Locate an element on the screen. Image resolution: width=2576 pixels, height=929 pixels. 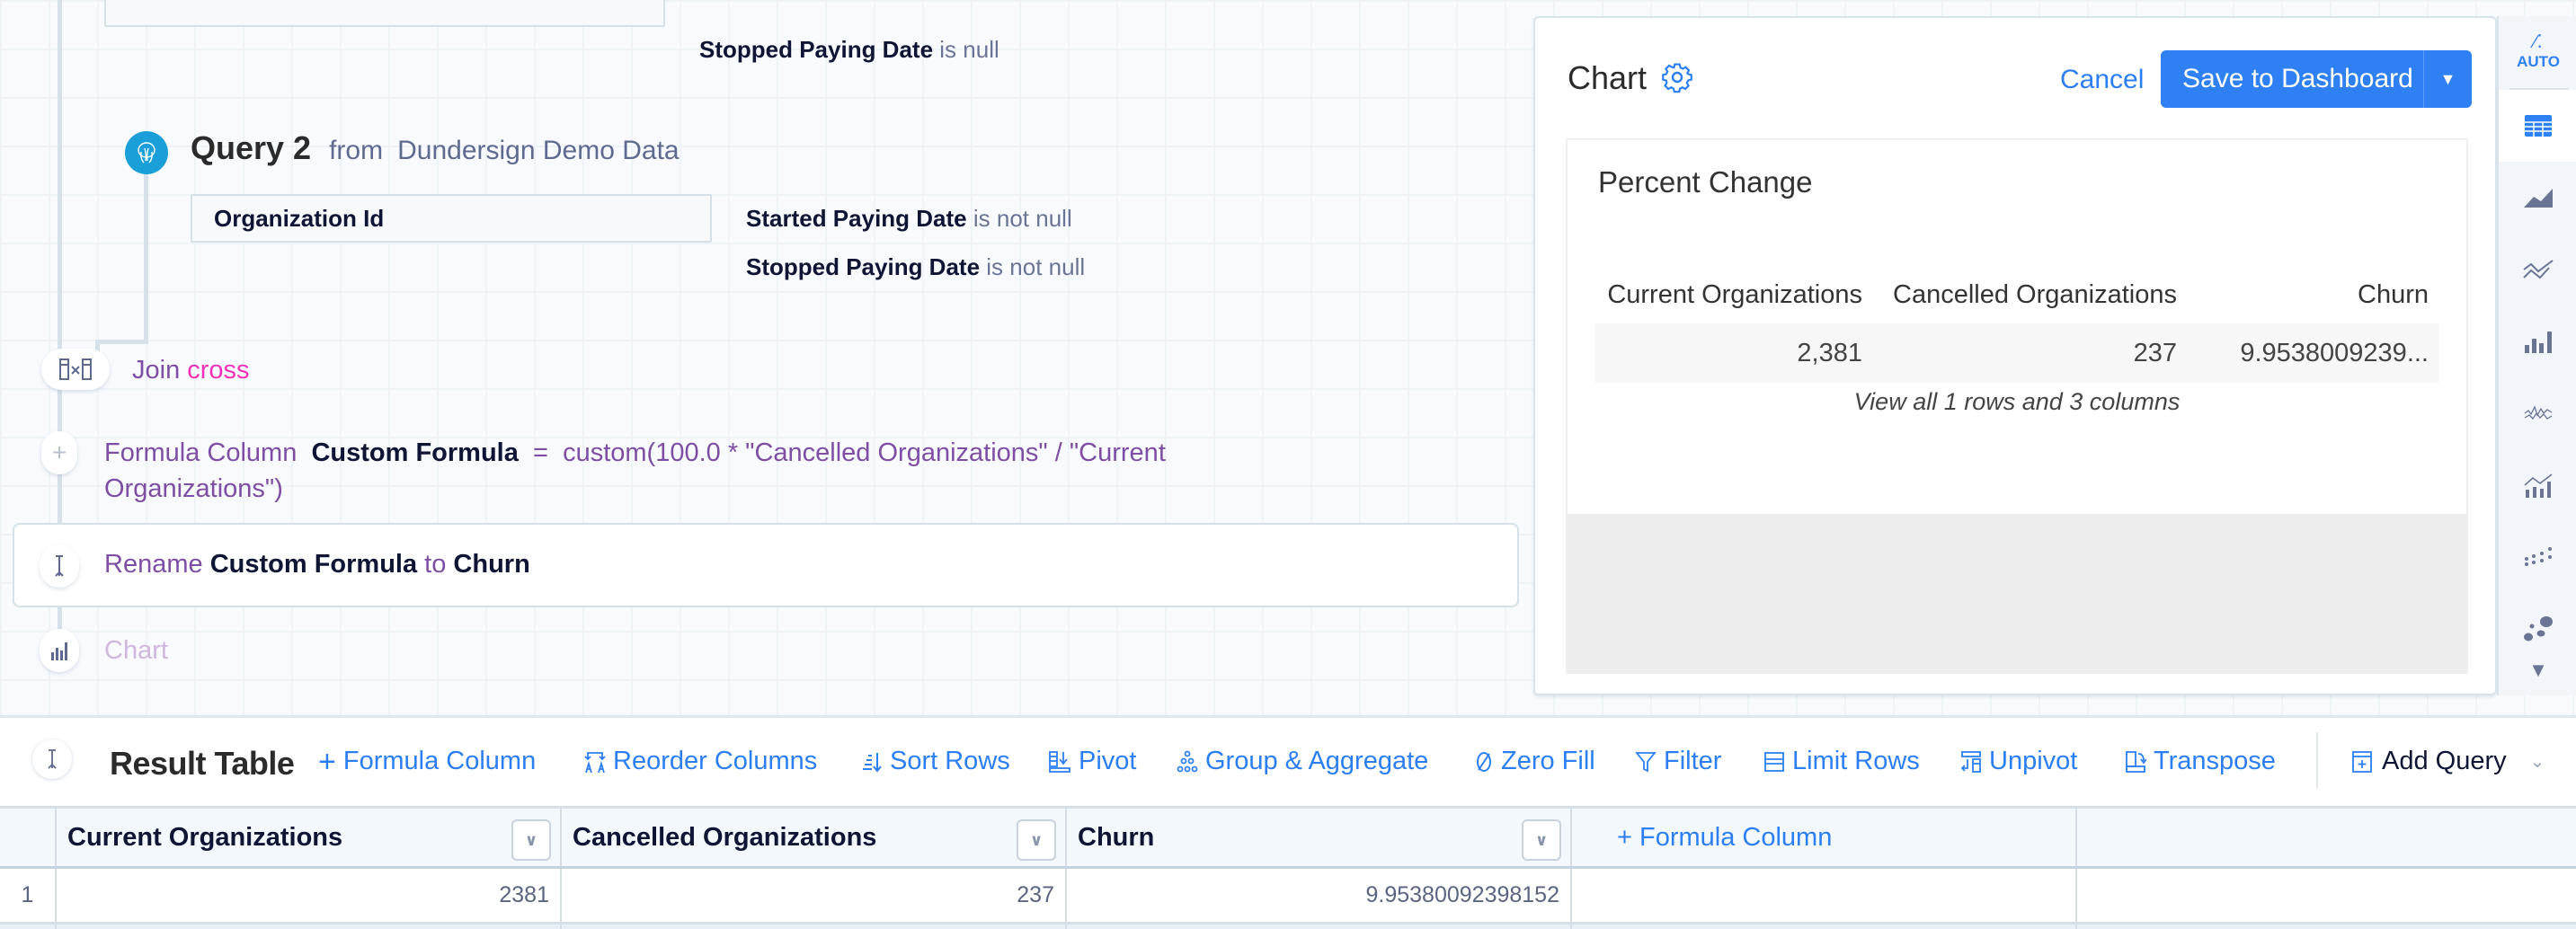
query2-condition-stopped: Stopped Paying Date is not null is located at coordinates (915, 267).